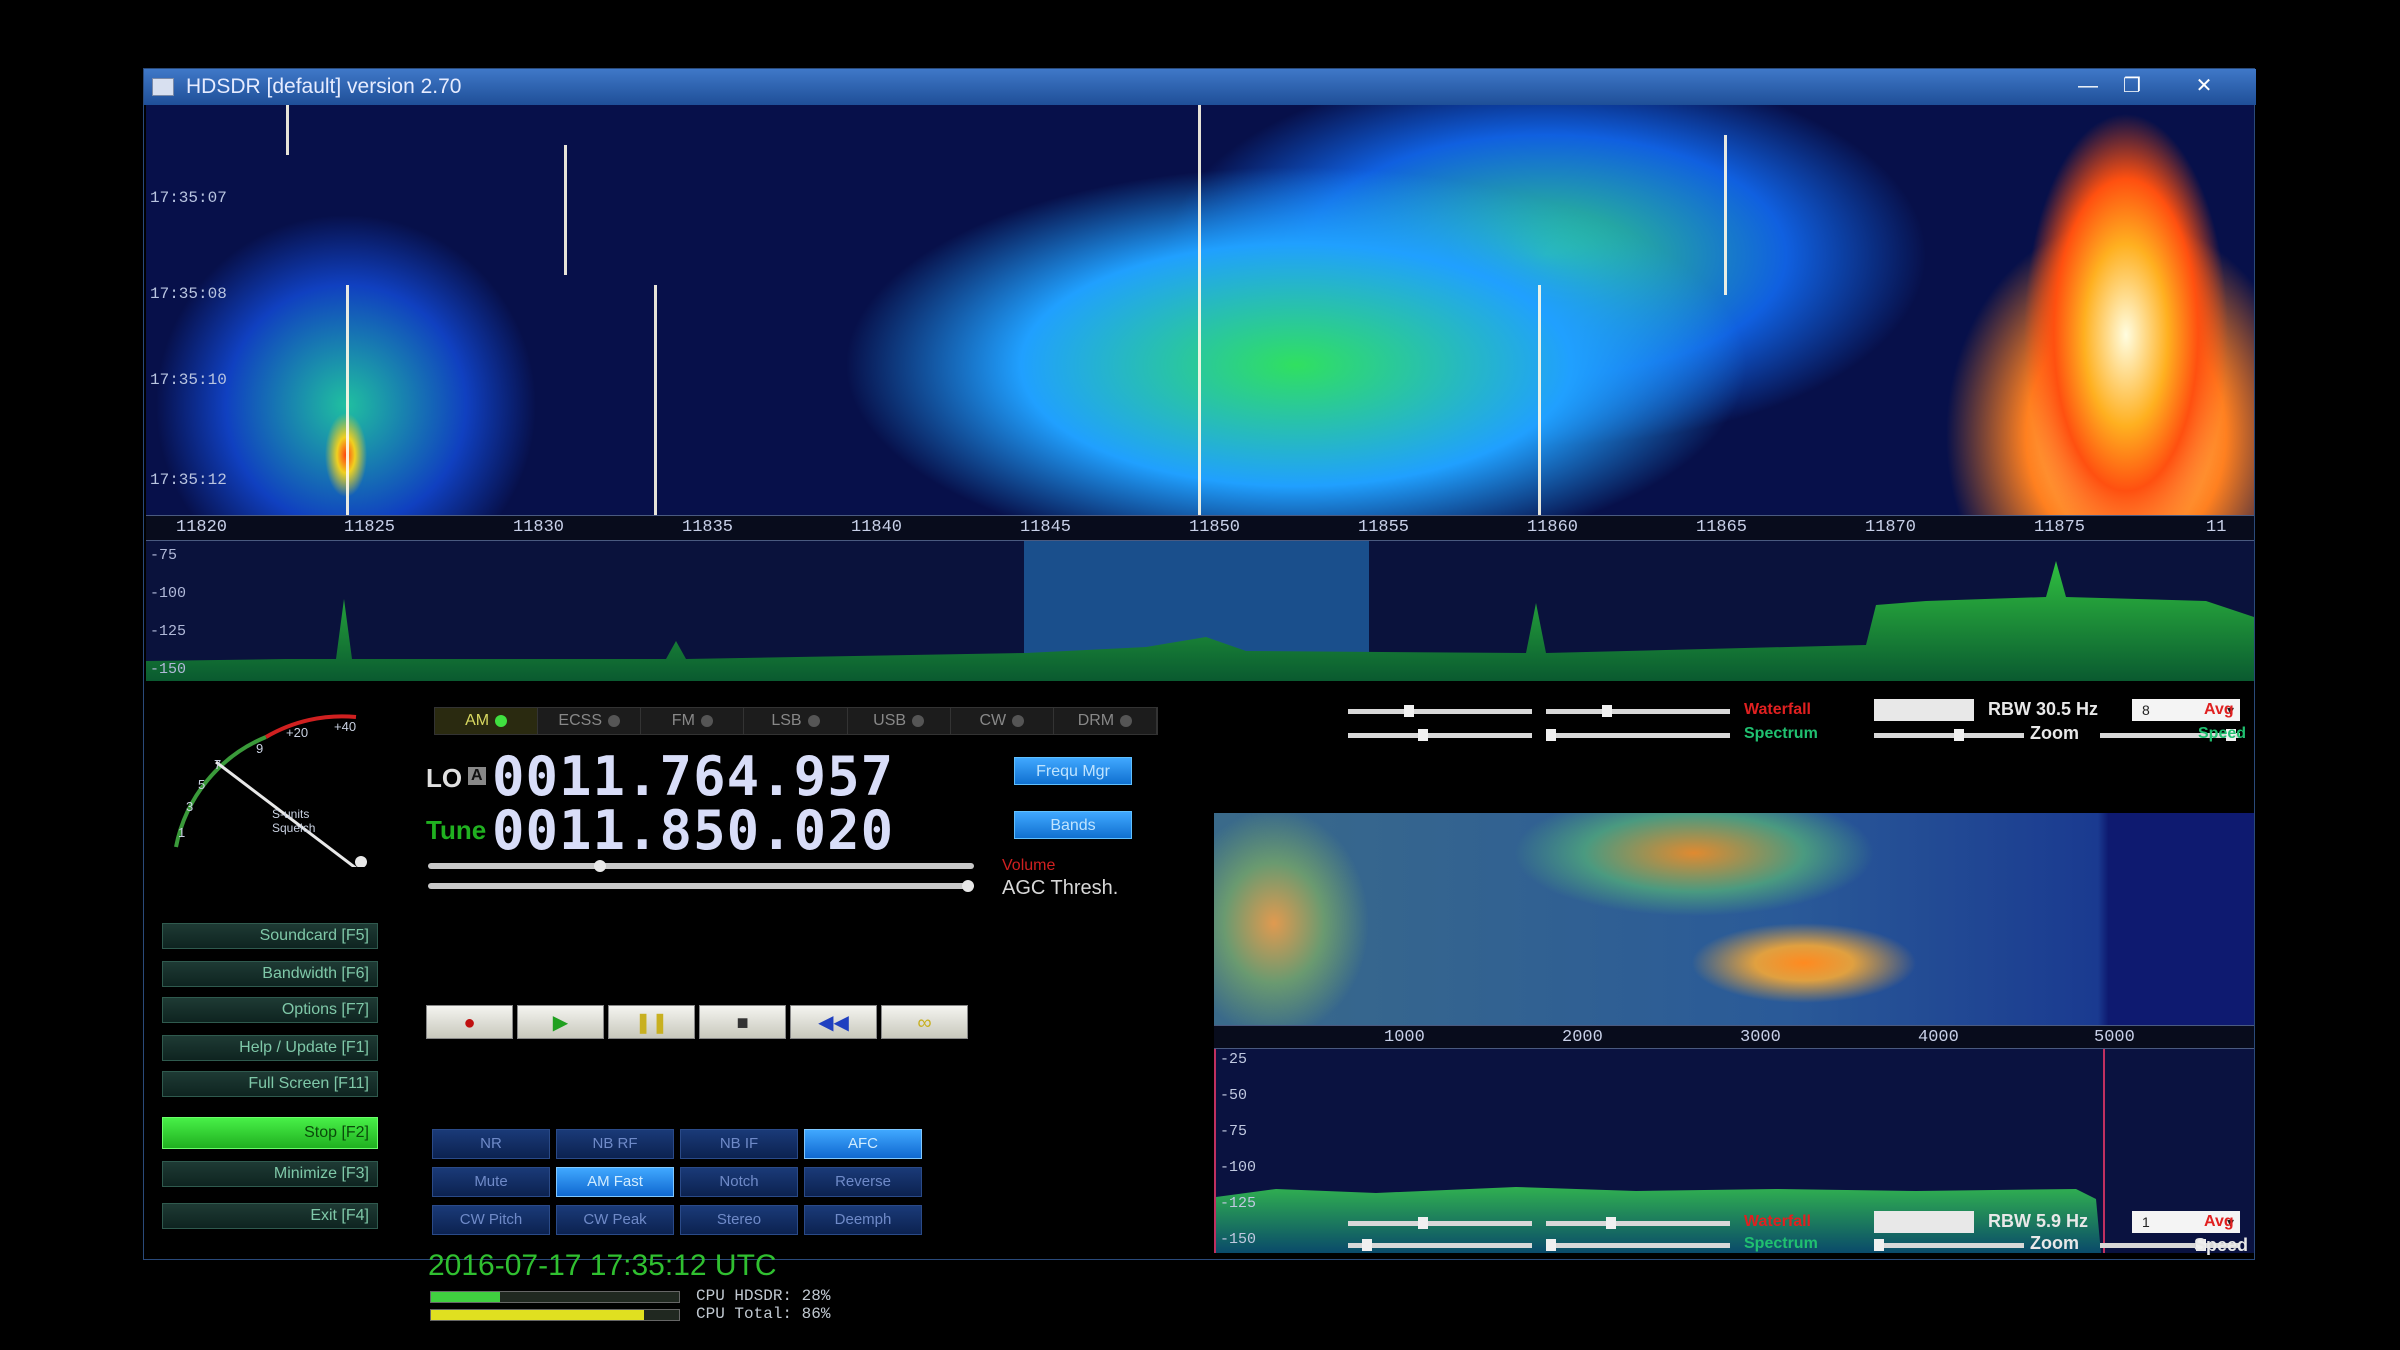  I want to click on agc-threshold-knob, so click(968, 886).